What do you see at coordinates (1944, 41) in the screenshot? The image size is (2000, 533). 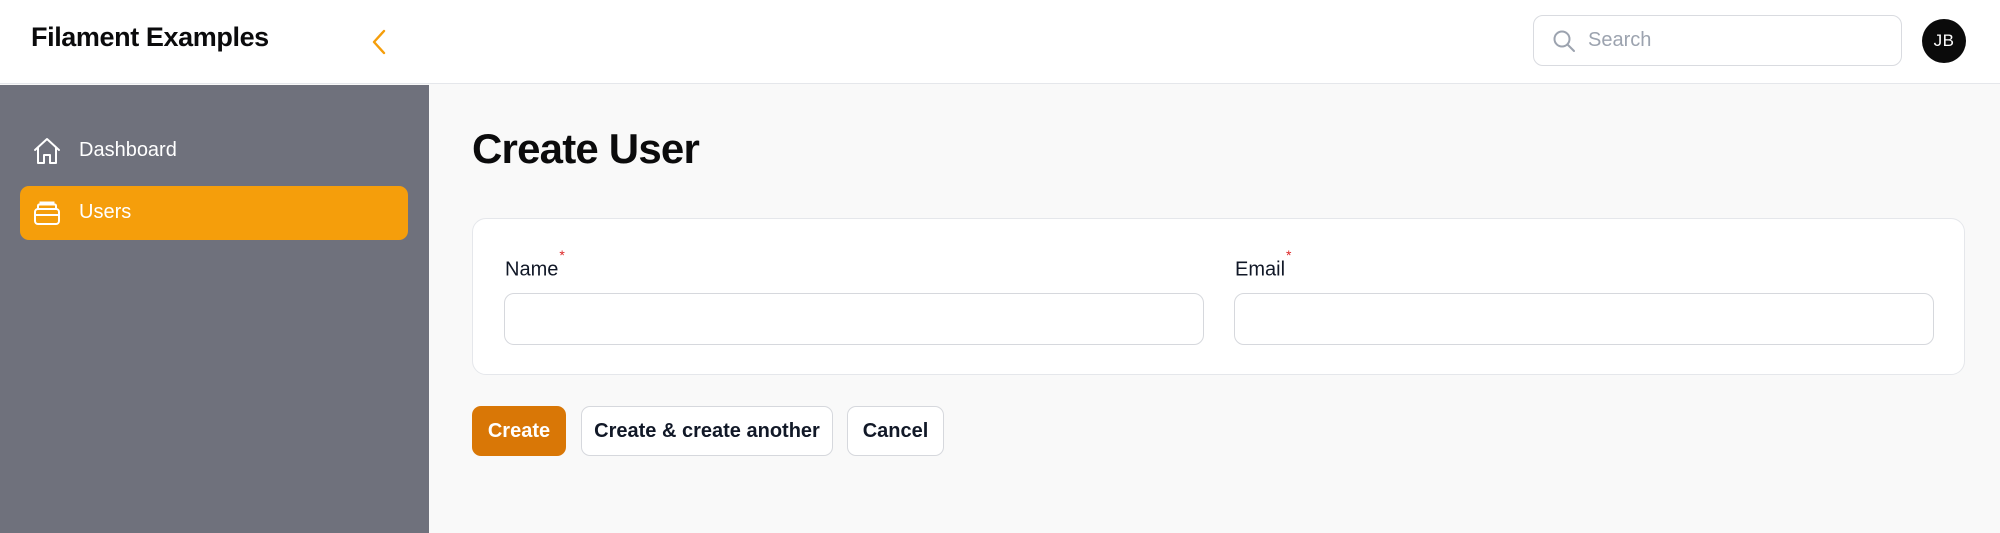 I see `user-avatar: JB` at bounding box center [1944, 41].